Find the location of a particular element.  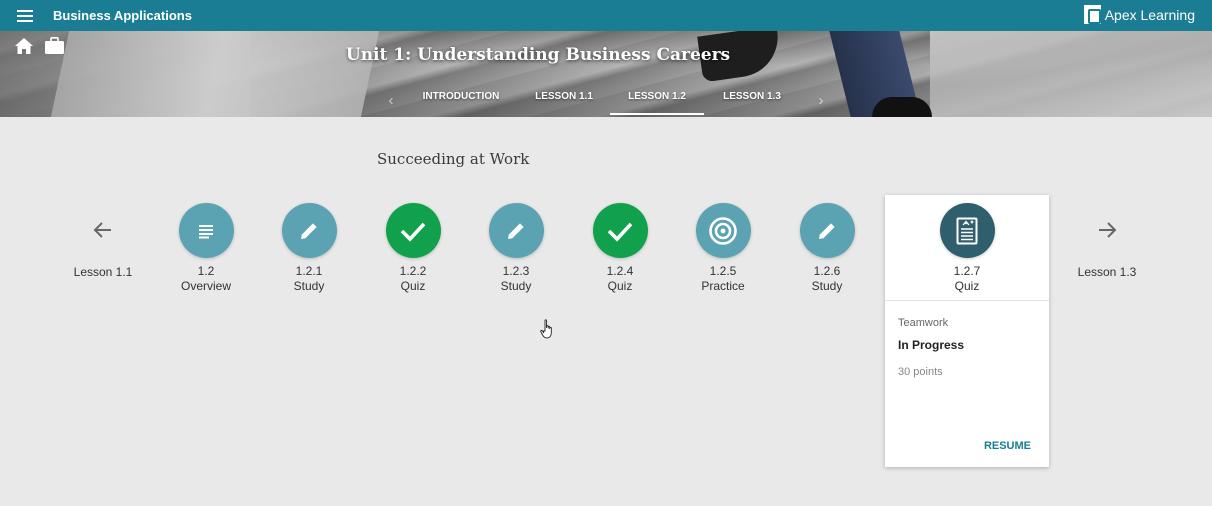

step-study-1-2-1: 1.2.1 Study is located at coordinates (309, 248).